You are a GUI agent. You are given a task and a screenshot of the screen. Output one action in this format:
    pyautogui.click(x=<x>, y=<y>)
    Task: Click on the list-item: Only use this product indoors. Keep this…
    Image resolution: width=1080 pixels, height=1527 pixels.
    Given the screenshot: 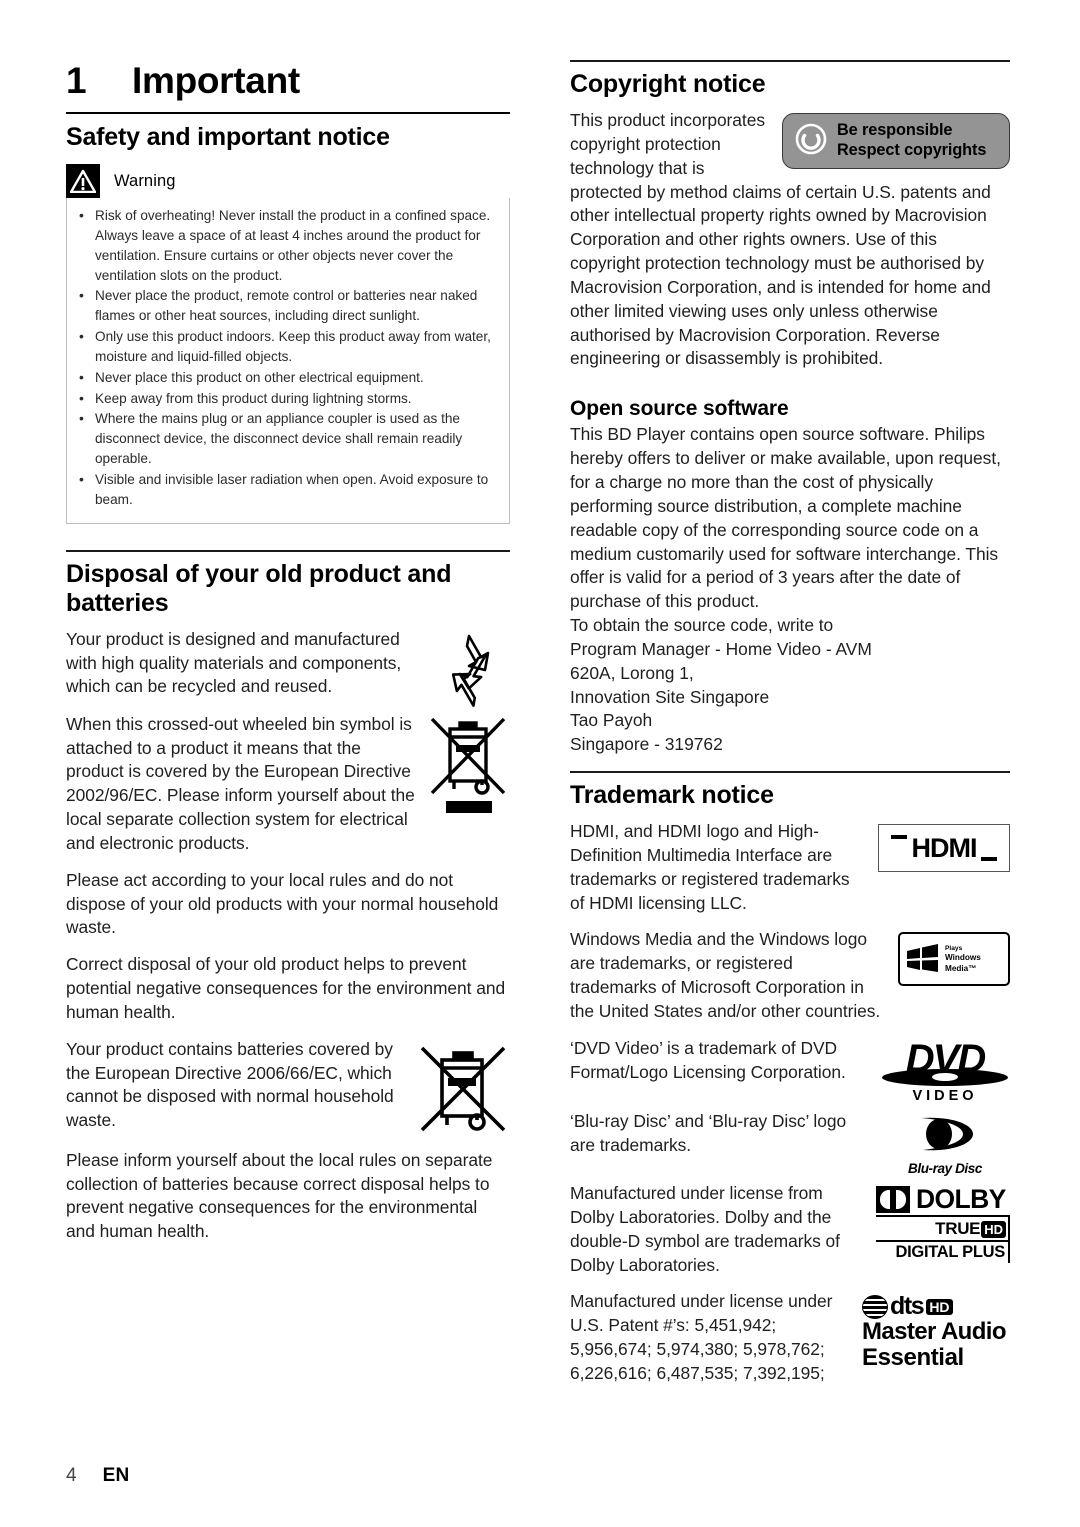 What is the action you would take?
    pyautogui.click(x=286, y=346)
    